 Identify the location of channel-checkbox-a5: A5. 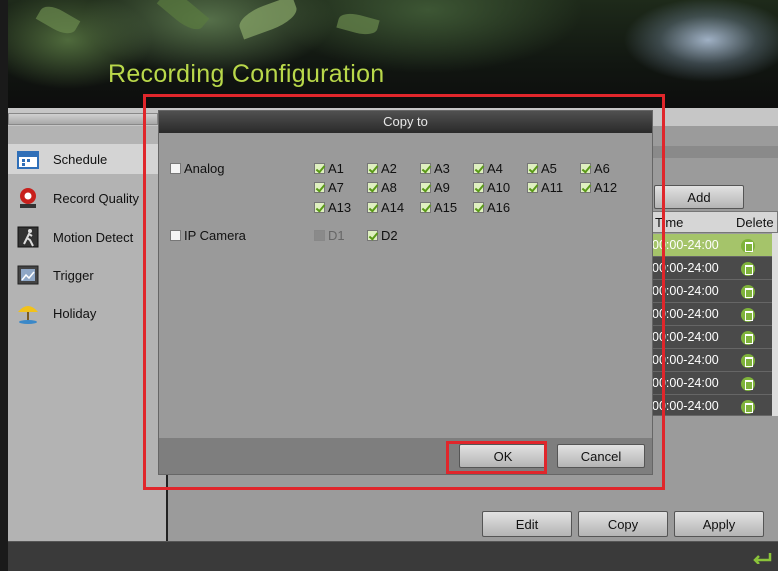
(542, 168).